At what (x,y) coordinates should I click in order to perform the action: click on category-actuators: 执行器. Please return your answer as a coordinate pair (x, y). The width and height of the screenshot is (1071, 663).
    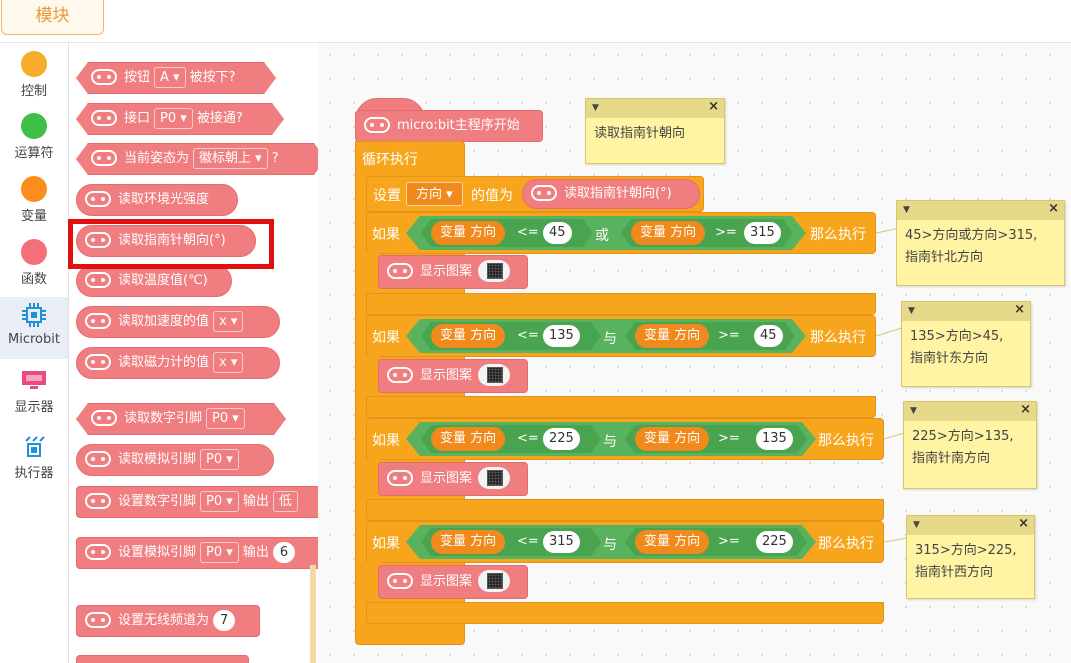
    Looking at the image, I should click on (34, 463).